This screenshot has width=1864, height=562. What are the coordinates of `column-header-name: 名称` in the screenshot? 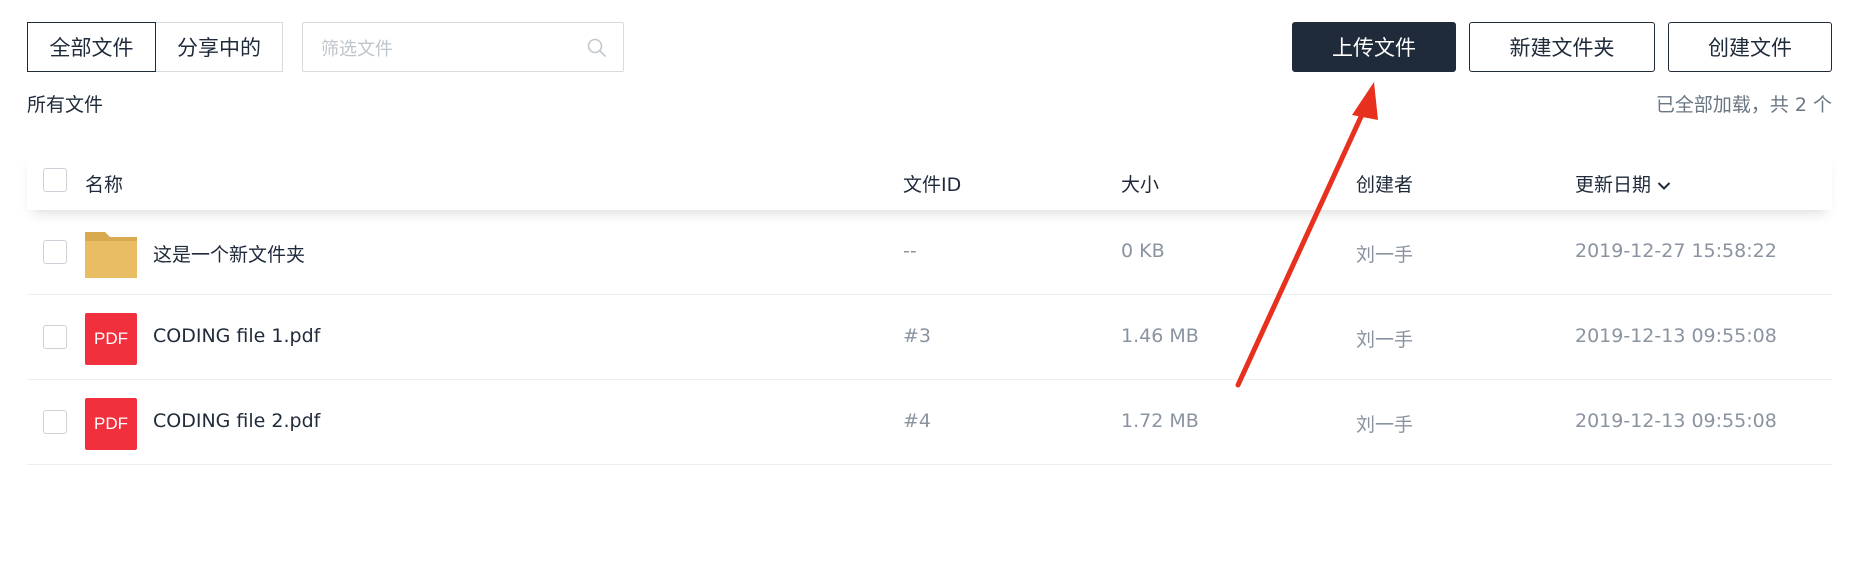 It's located at (104, 183).